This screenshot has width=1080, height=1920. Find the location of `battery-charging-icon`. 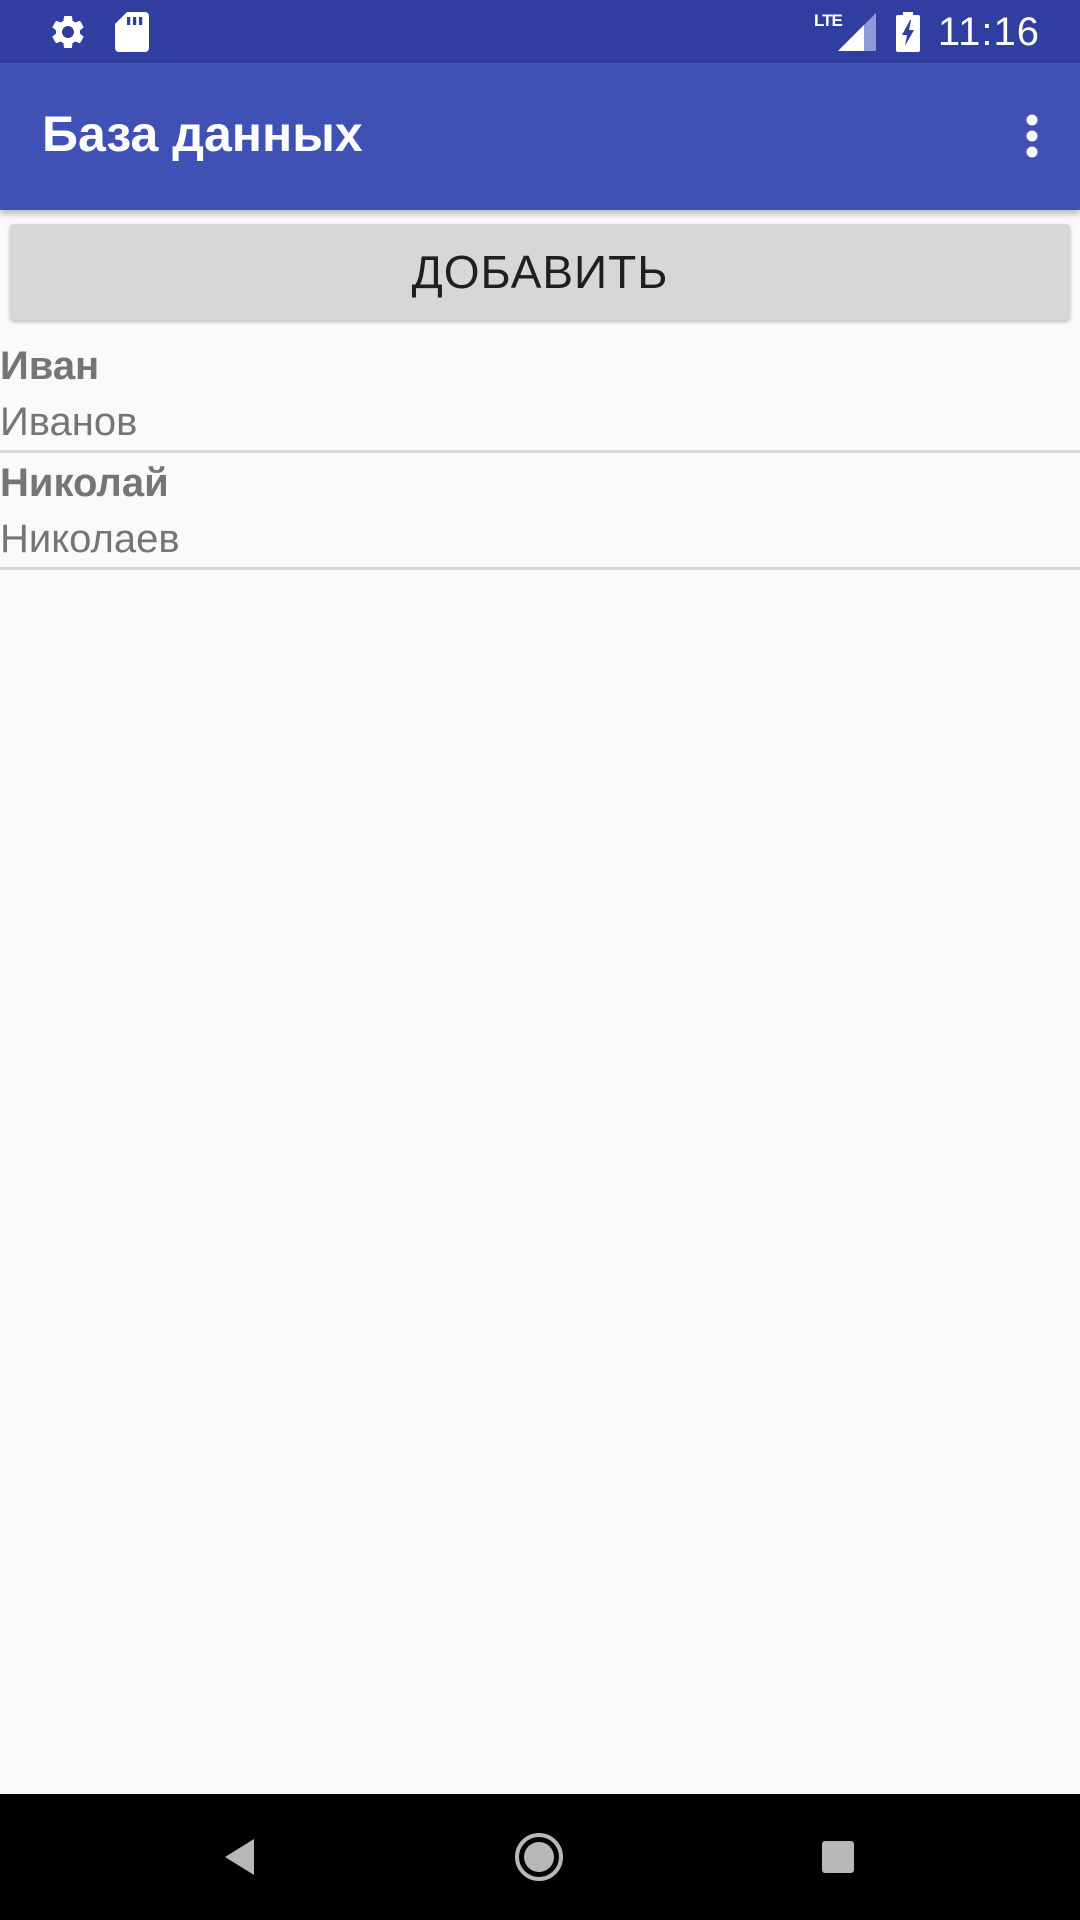

battery-charging-icon is located at coordinates (907, 32).